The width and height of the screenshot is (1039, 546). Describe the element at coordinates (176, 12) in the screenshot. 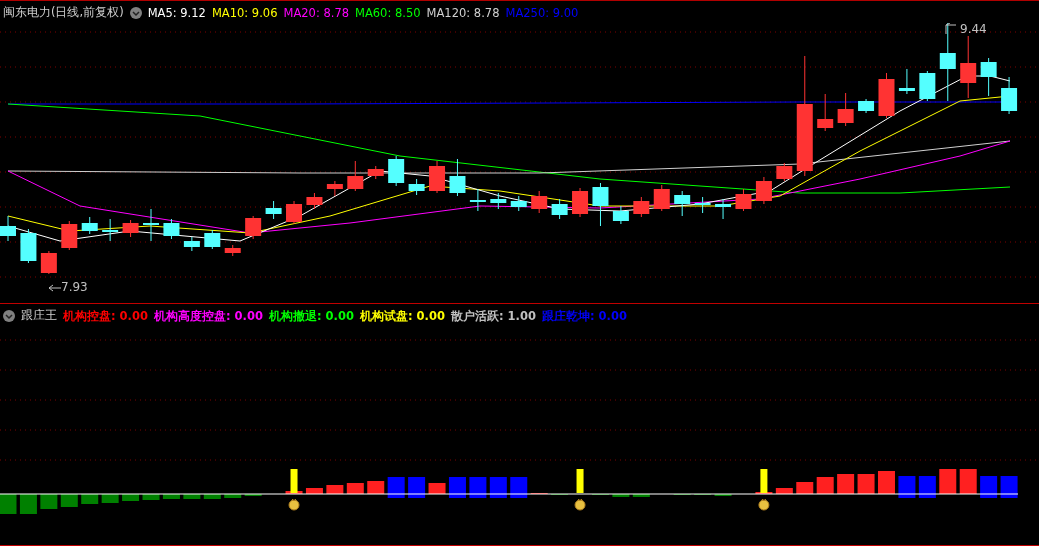

I see `ma-indicator: MA5: 9.12` at that location.